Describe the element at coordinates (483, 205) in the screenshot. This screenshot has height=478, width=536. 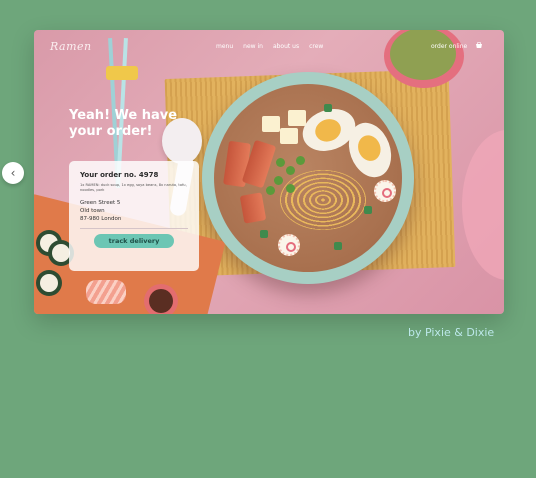
I see `plate-image` at that location.